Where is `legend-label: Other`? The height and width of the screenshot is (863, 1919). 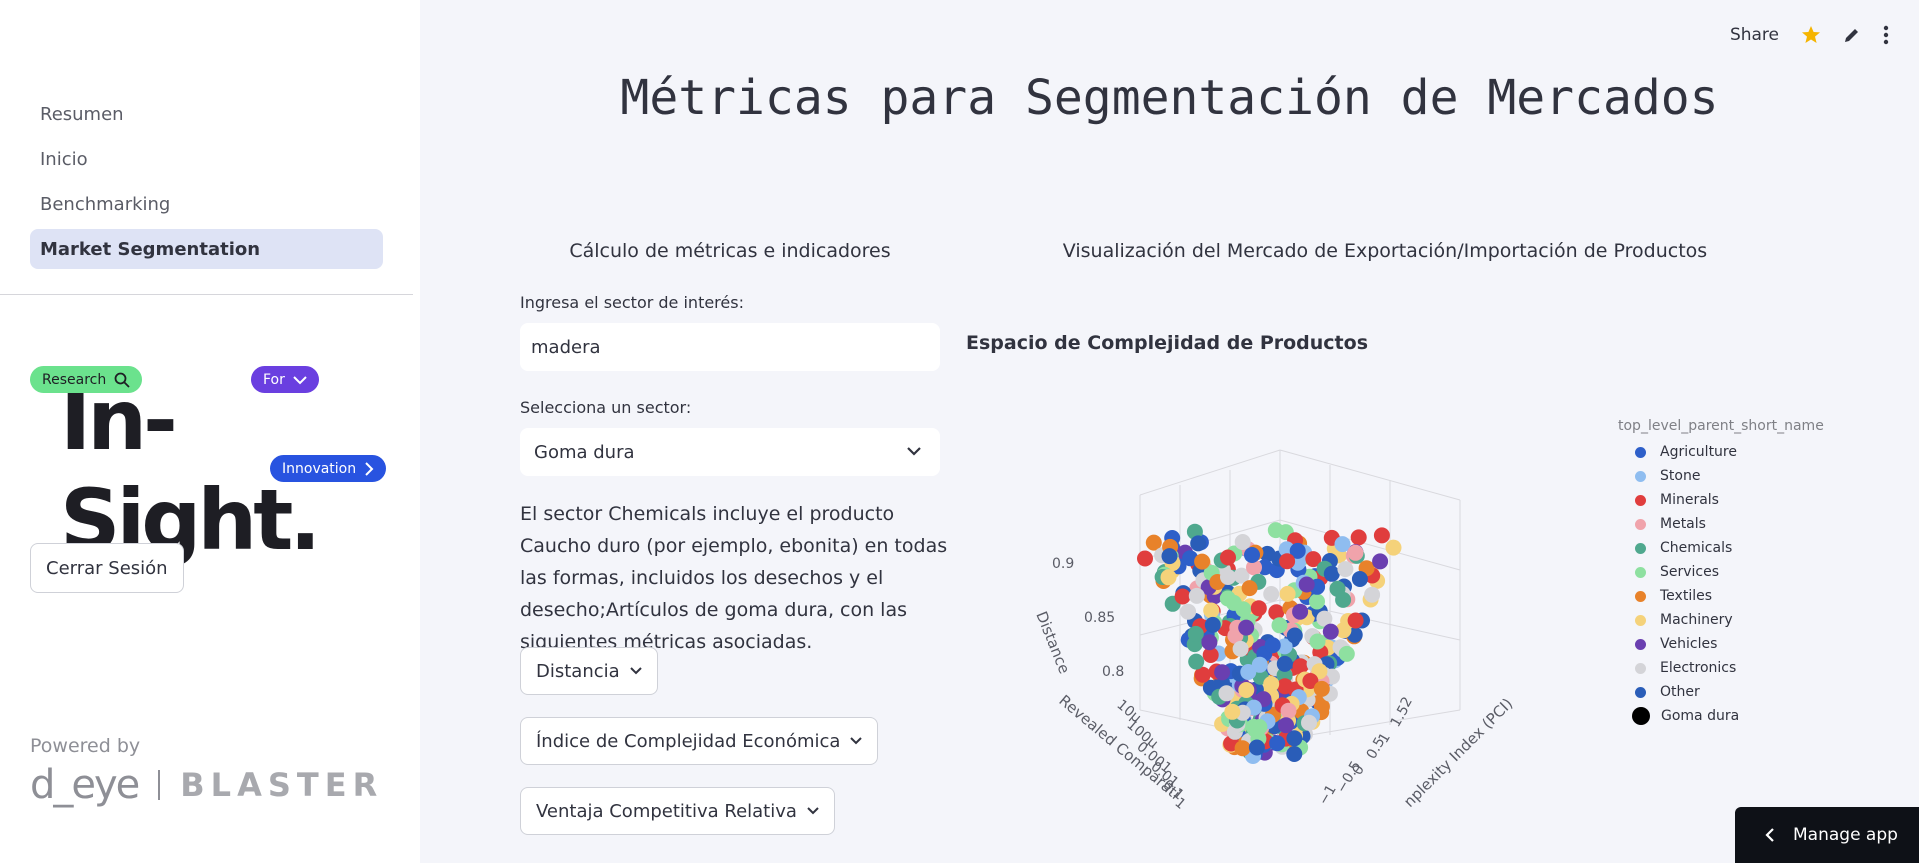 legend-label: Other is located at coordinates (1680, 692).